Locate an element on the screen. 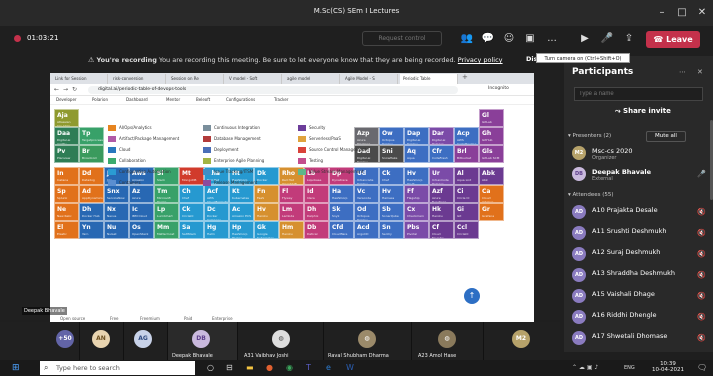 This screenshot has width=713, height=376. element-tile: Sni Snowflake is located at coordinates (391, 154).